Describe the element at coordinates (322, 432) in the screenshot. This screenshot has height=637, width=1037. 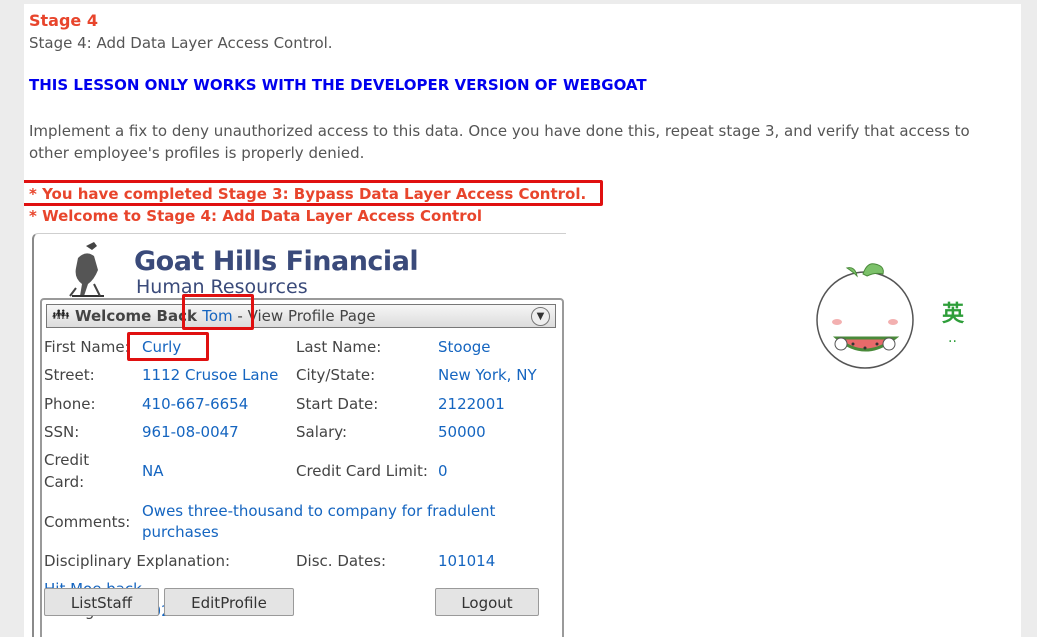
I see `salary-label: Salary:` at that location.